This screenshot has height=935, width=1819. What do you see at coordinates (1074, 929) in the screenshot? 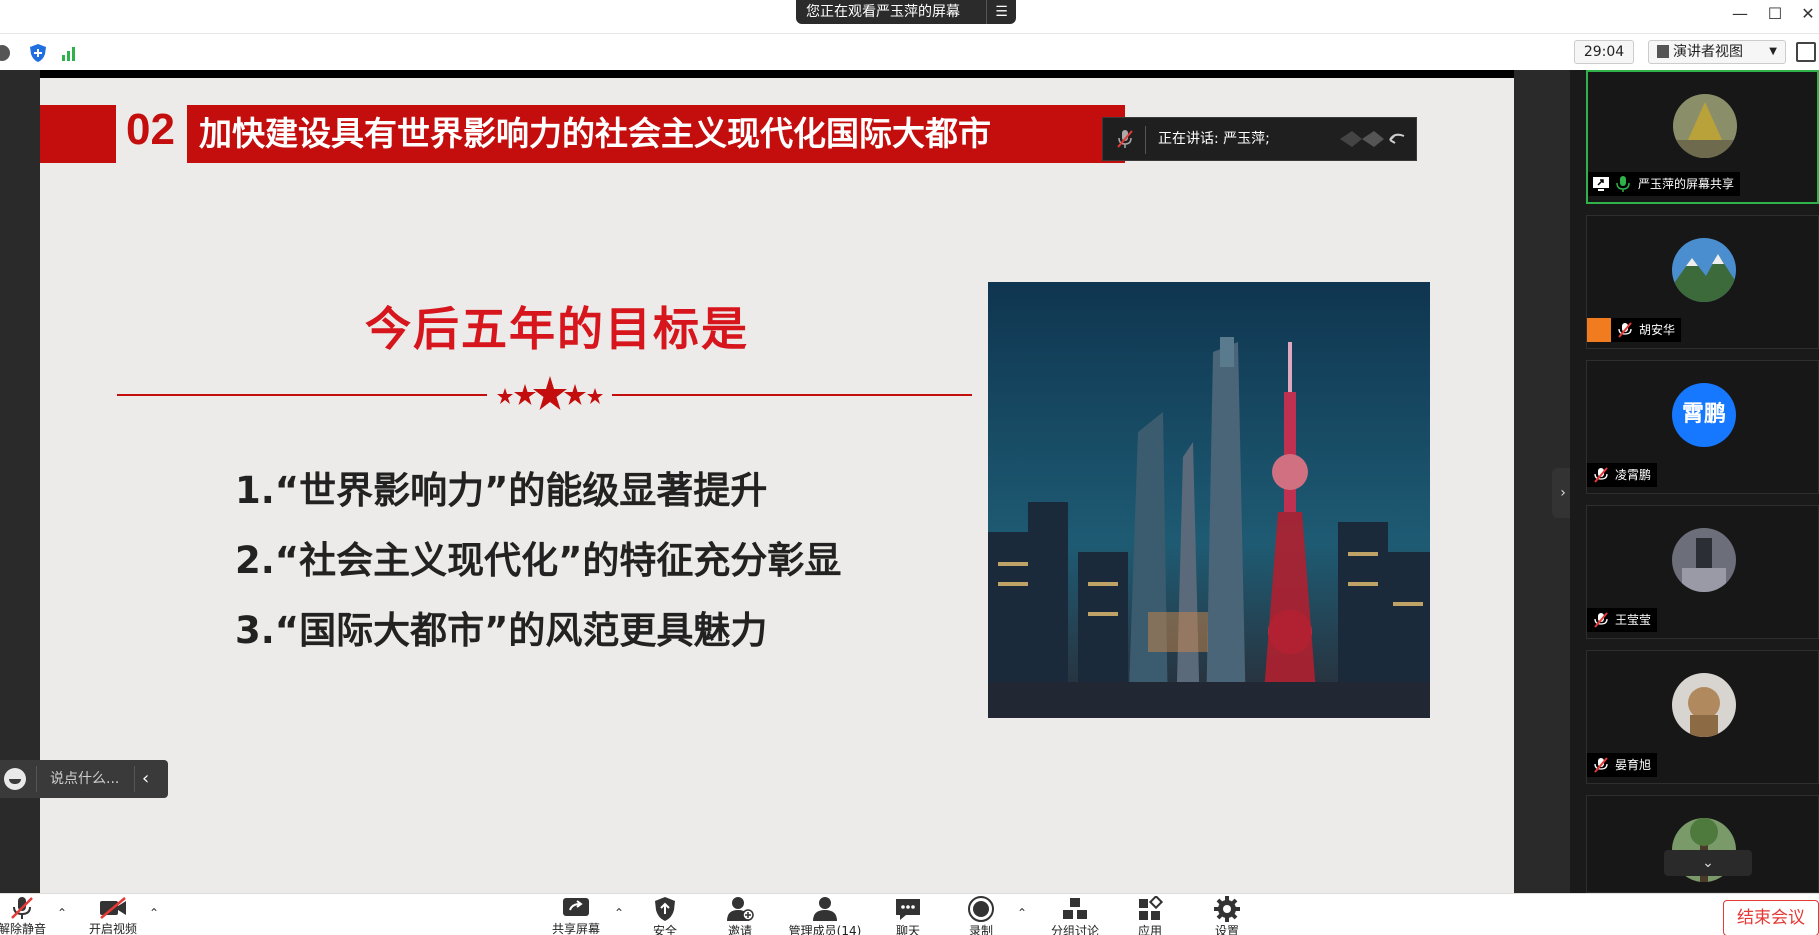
I see `breakout-label: 分组讨论` at bounding box center [1074, 929].